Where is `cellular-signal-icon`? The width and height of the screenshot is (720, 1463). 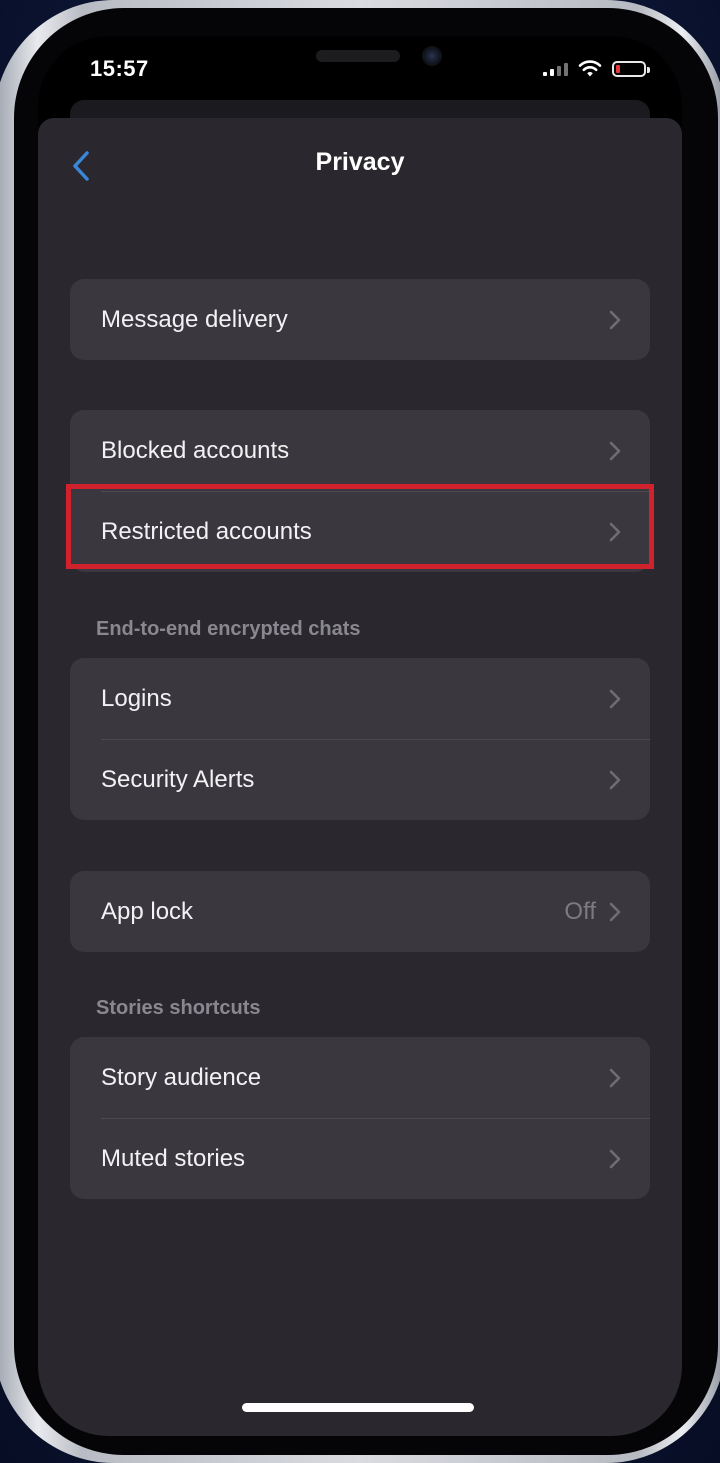 cellular-signal-icon is located at coordinates (555, 69).